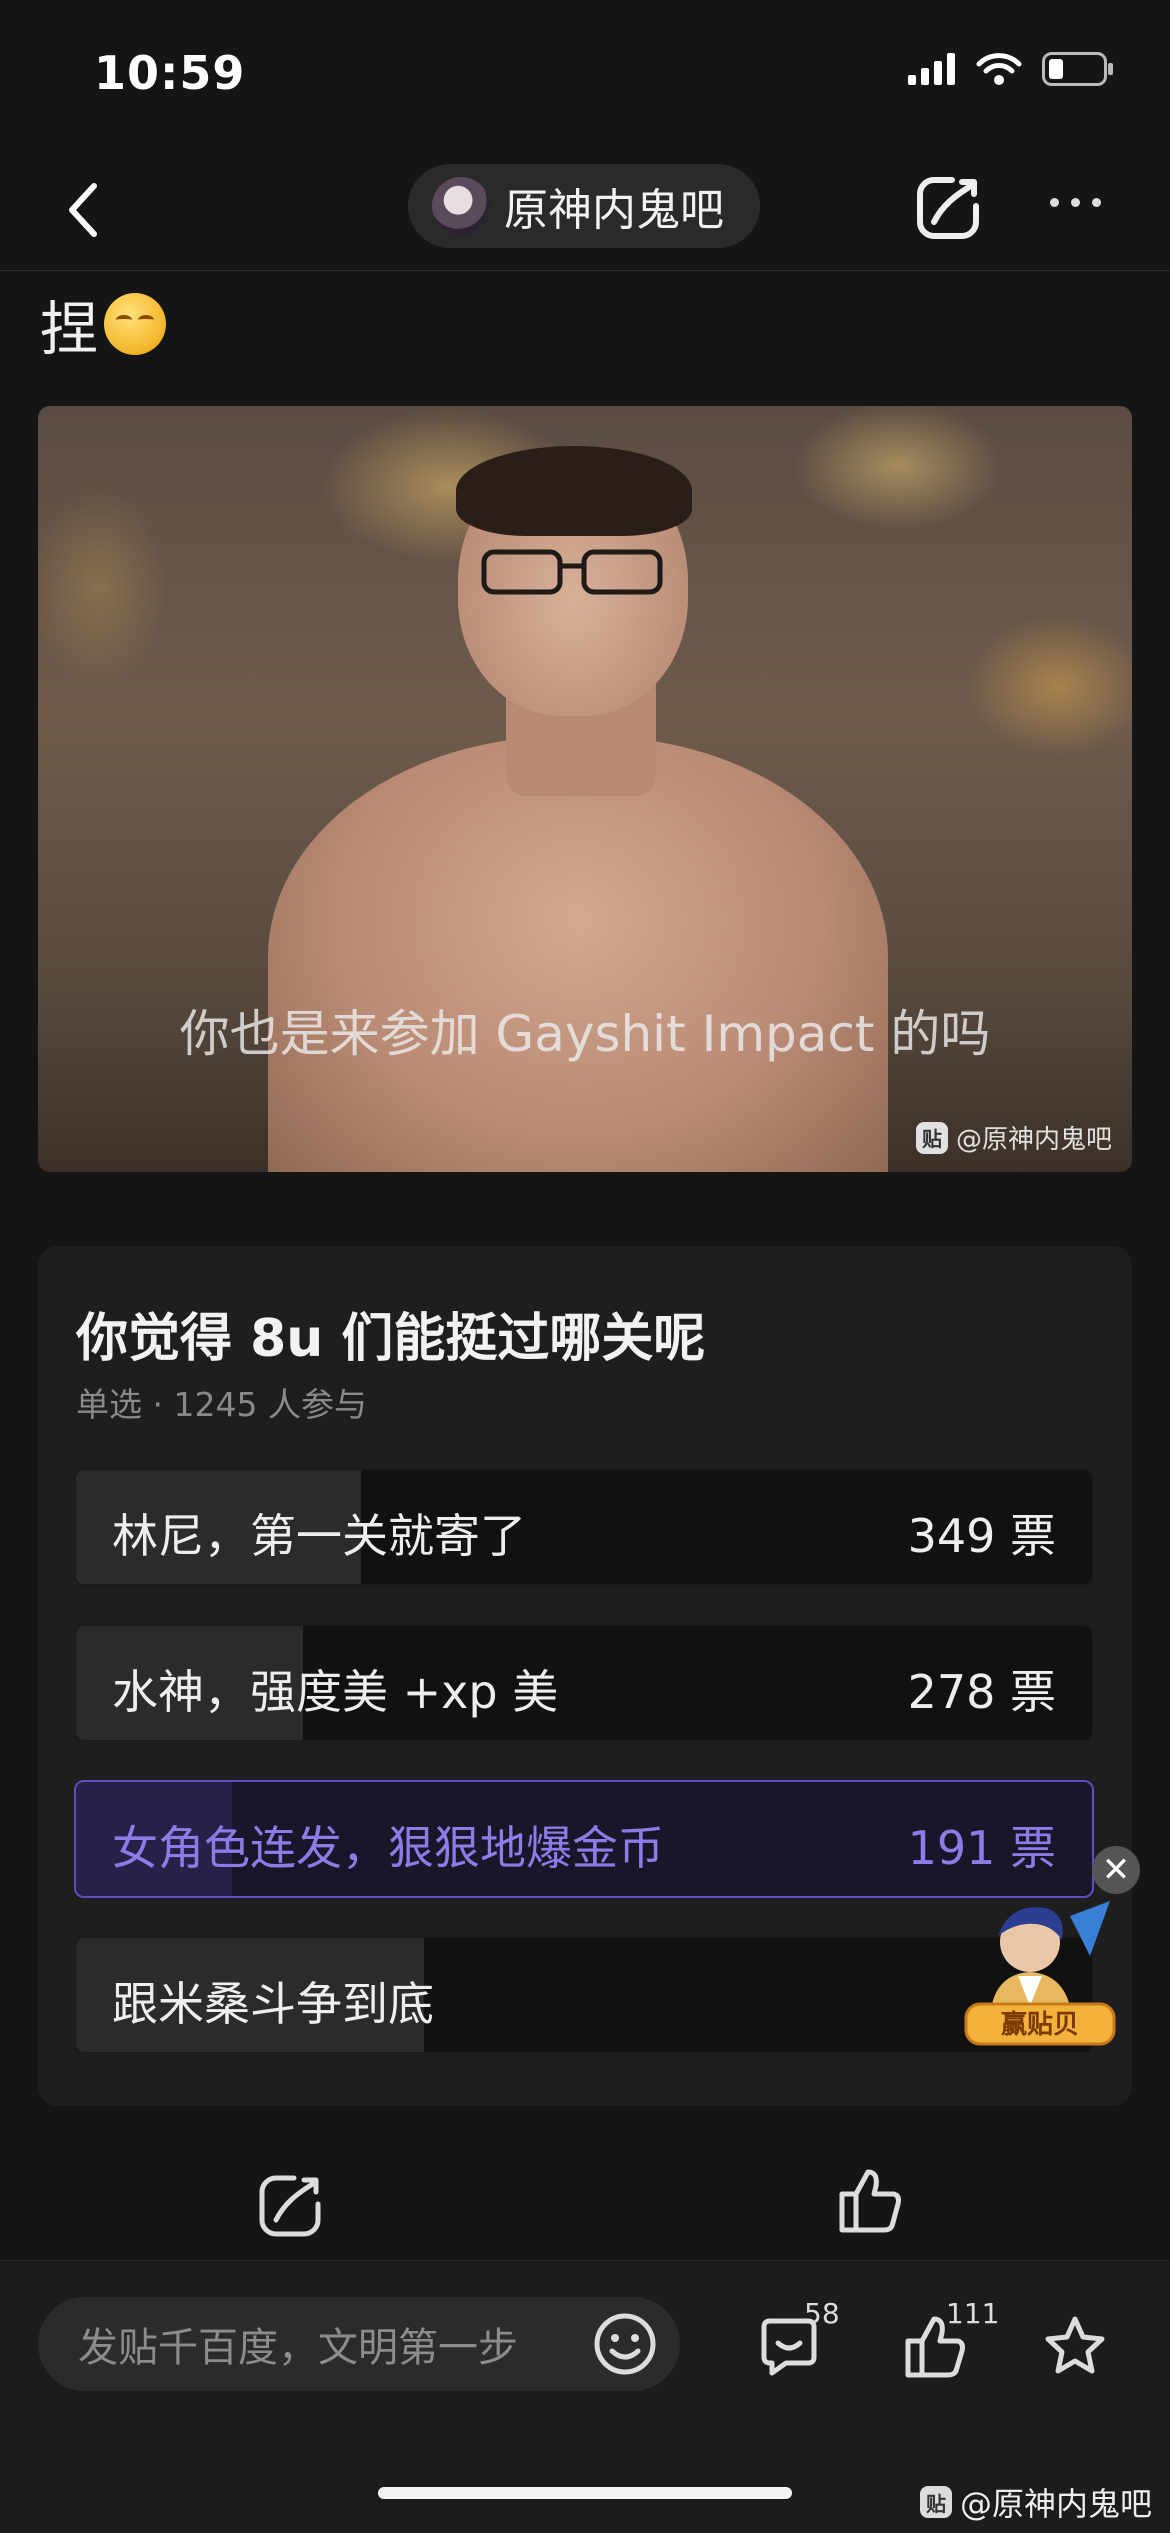 The image size is (1170, 2533). What do you see at coordinates (625, 2344) in the screenshot?
I see `smile-icon` at bounding box center [625, 2344].